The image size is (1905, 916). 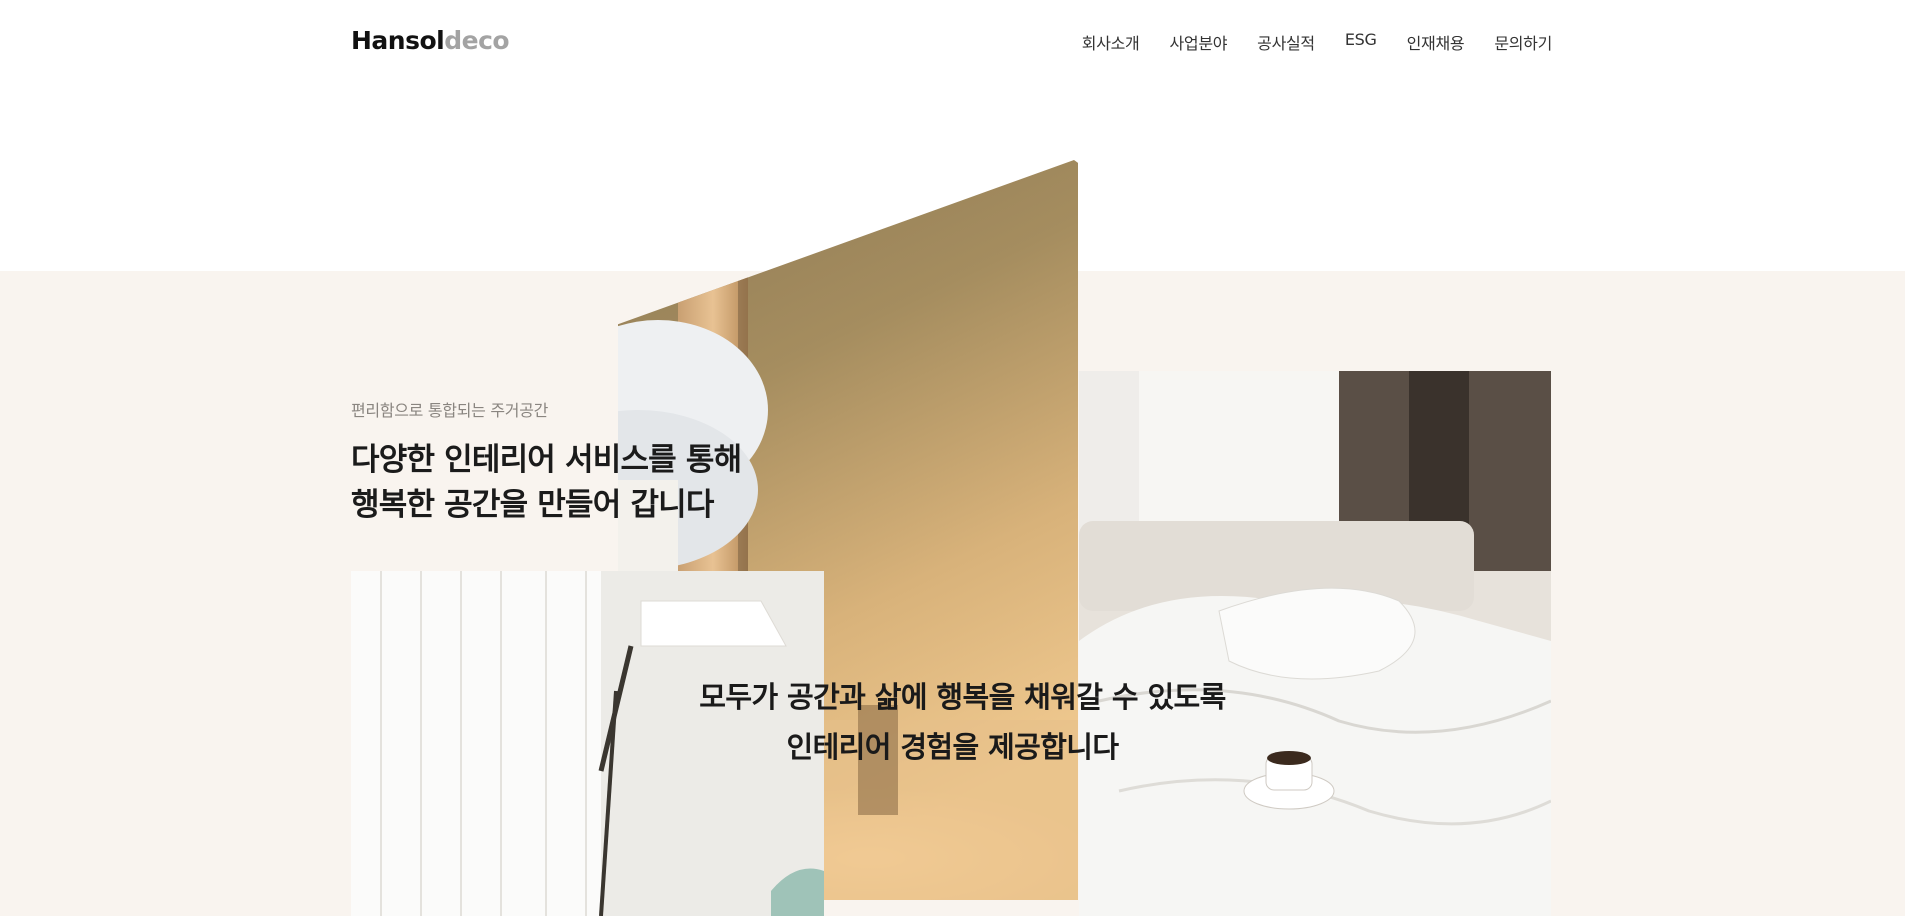 What do you see at coordinates (1286, 42) in the screenshot?
I see `nav-item-projects: 공사실적` at bounding box center [1286, 42].